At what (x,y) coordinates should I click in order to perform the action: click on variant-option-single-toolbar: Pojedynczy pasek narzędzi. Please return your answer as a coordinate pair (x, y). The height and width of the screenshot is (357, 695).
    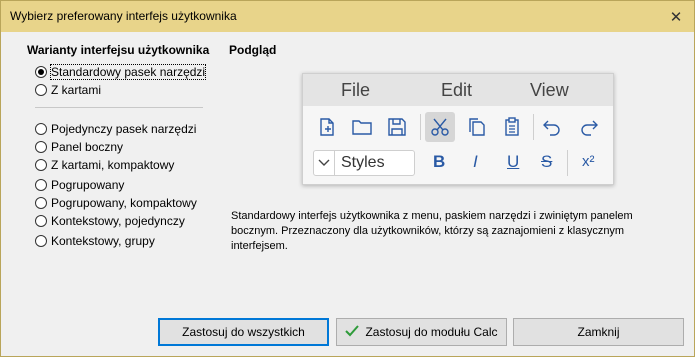
    Looking at the image, I should click on (115, 129).